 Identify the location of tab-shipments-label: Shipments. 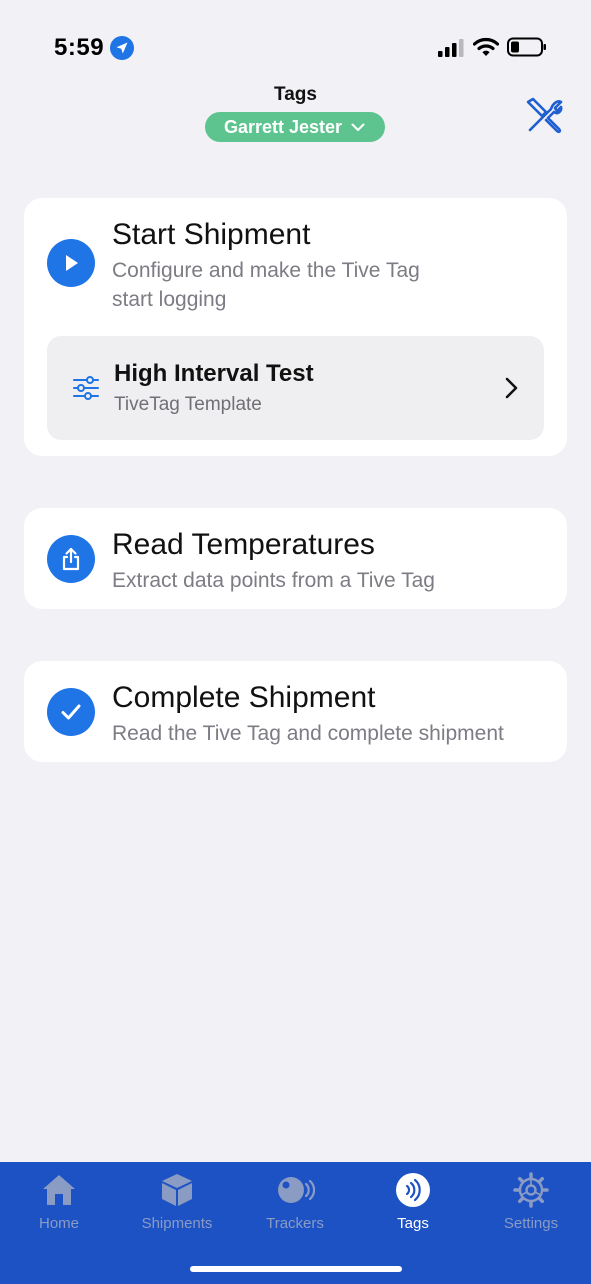
(177, 1223).